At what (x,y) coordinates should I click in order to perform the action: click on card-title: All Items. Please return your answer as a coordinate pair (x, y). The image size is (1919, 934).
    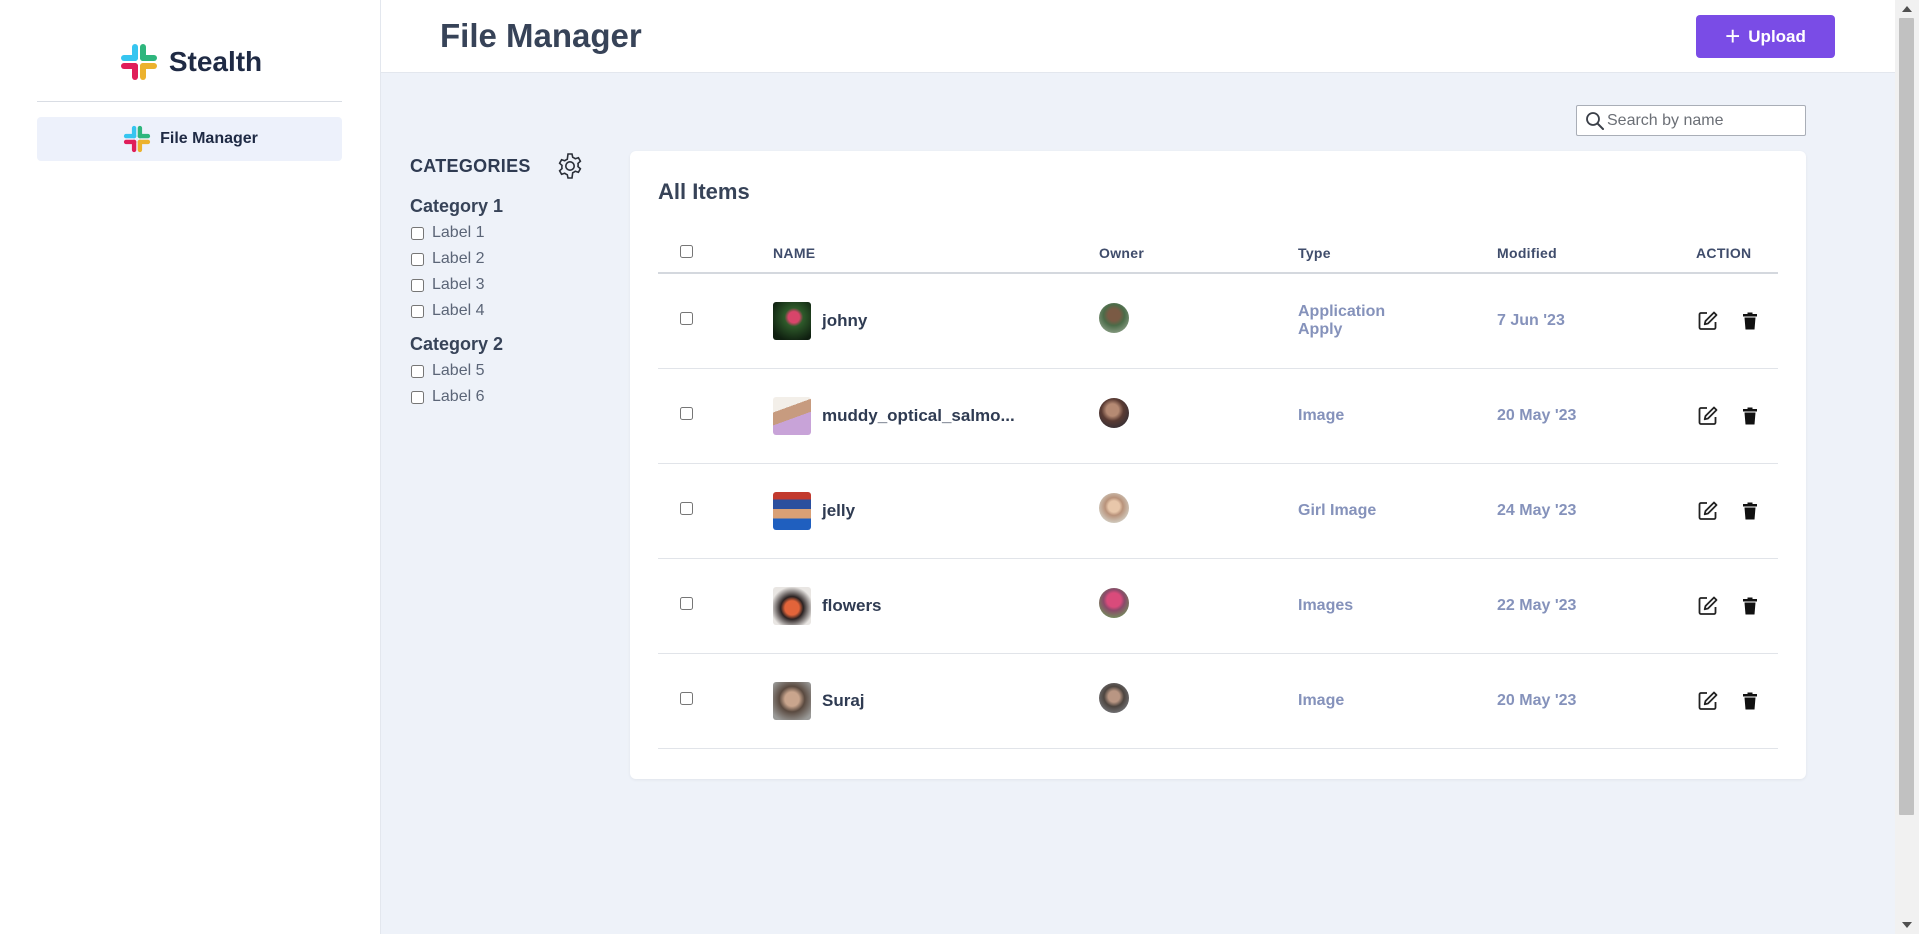
    Looking at the image, I should click on (704, 191).